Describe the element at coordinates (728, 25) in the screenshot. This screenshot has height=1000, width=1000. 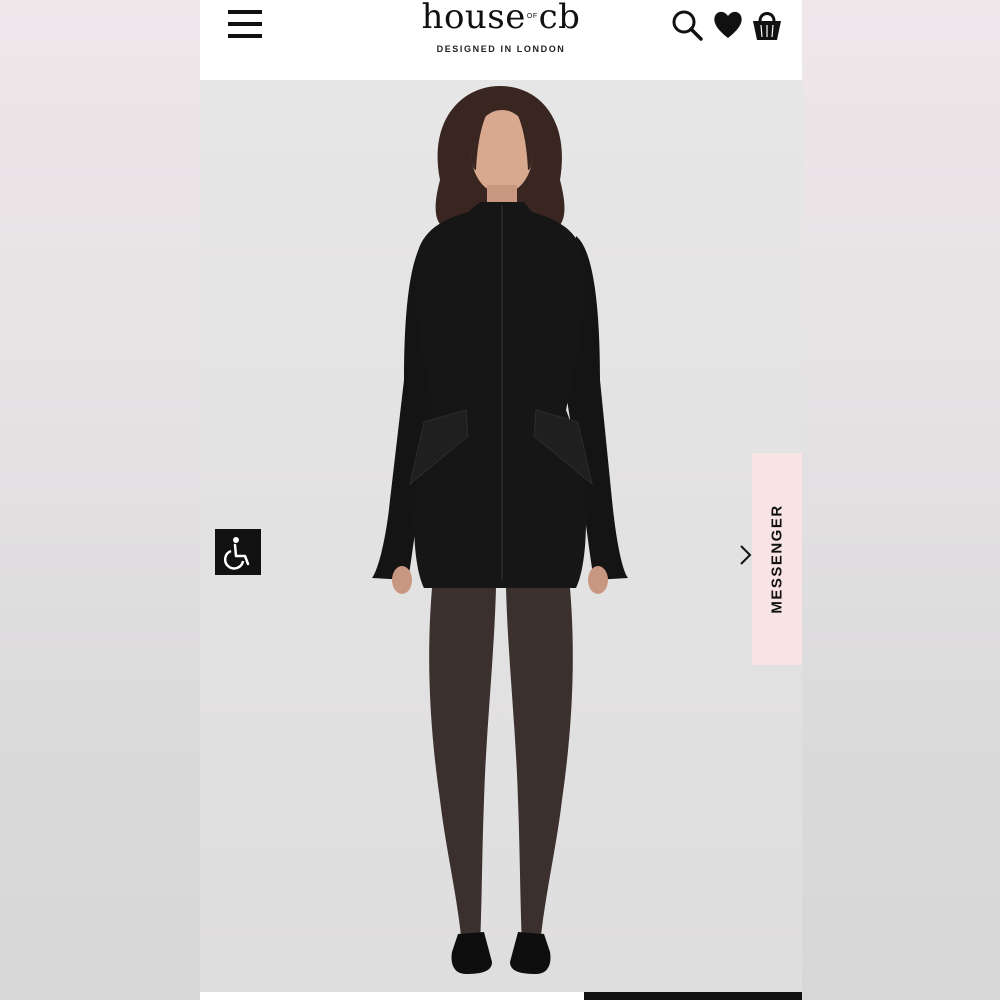
I see `heart-icon` at that location.